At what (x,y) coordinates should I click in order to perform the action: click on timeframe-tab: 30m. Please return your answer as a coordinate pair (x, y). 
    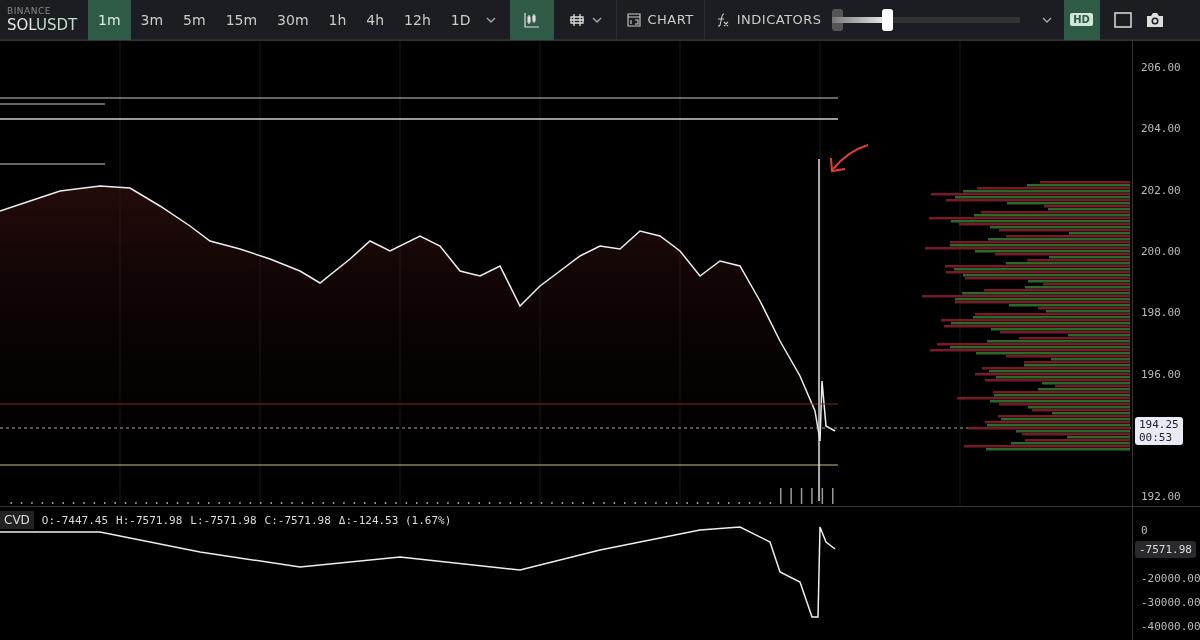
    Looking at the image, I should click on (293, 20).